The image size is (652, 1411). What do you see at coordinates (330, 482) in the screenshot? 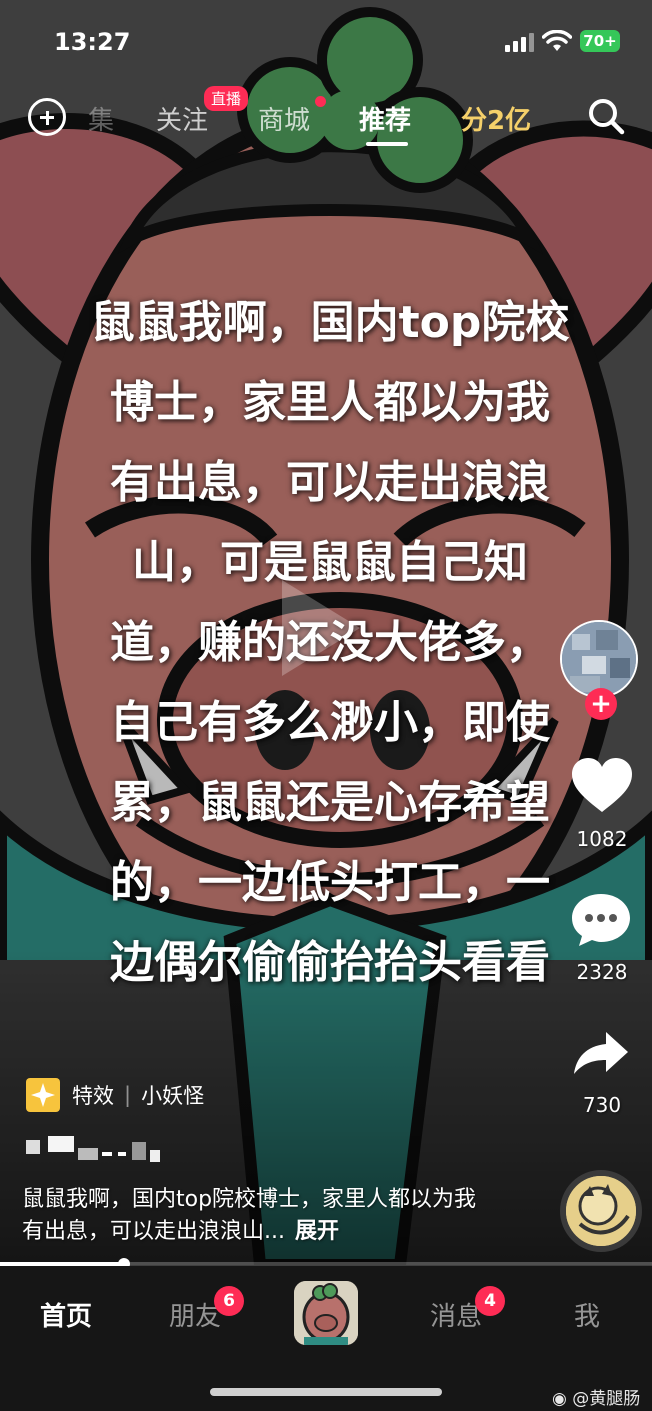
I see `caption-line: 有出息，可以走出浪浪` at bounding box center [330, 482].